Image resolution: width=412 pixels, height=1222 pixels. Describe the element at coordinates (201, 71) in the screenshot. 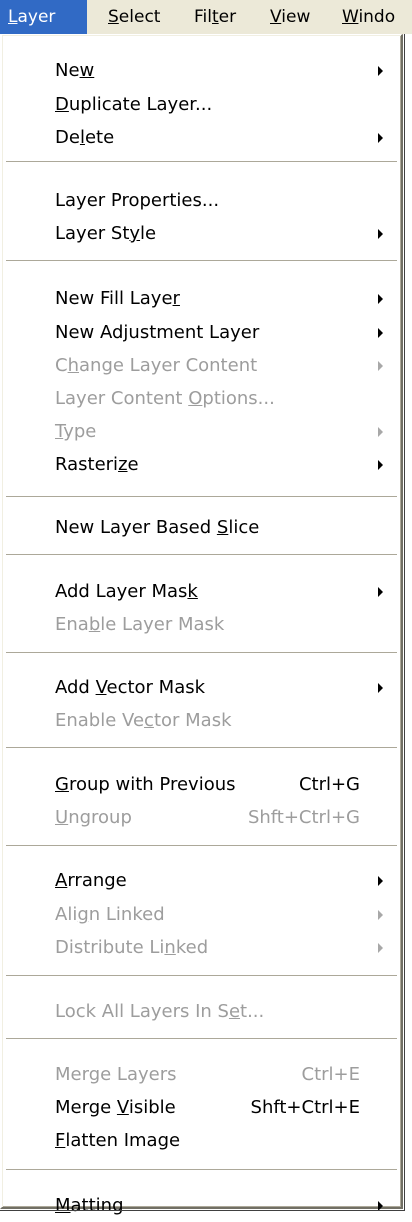

I see `menu-item-new: New` at that location.